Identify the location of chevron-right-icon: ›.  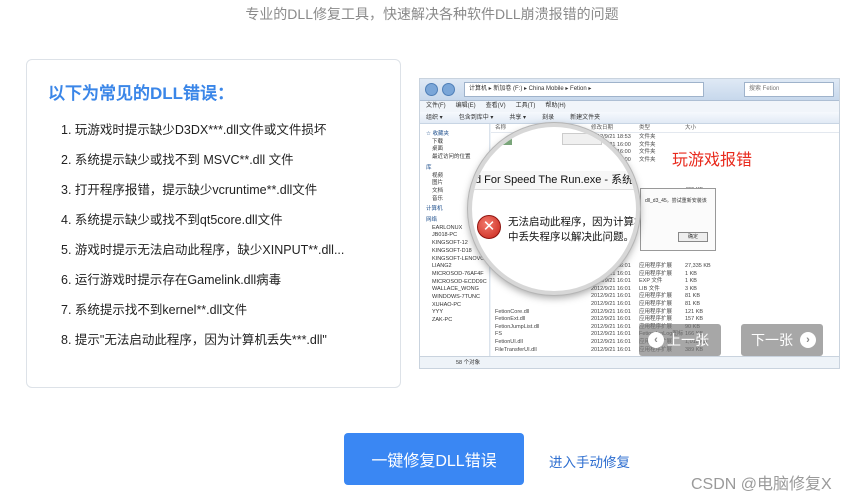
(808, 340).